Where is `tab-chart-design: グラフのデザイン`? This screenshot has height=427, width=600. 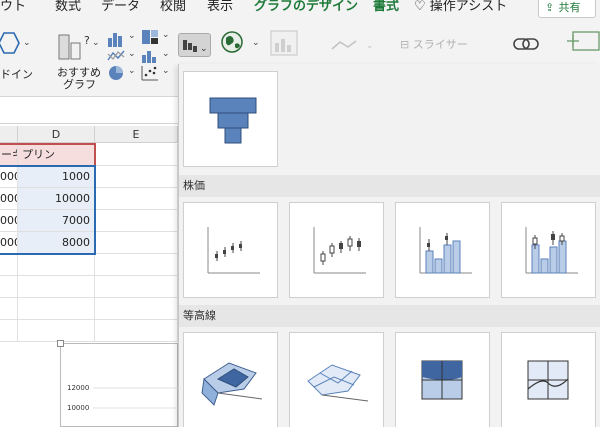 tab-chart-design: グラフのデザイン is located at coordinates (306, 7).